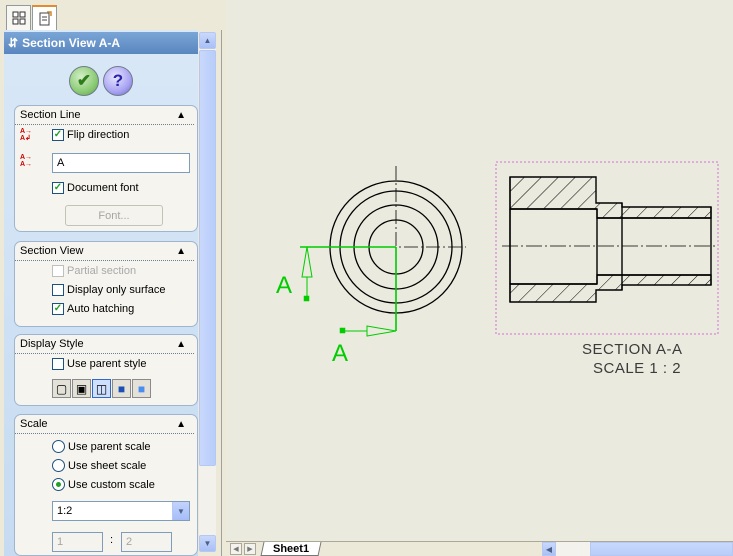  I want to click on chevron-down-icon: ▼, so click(180, 511).